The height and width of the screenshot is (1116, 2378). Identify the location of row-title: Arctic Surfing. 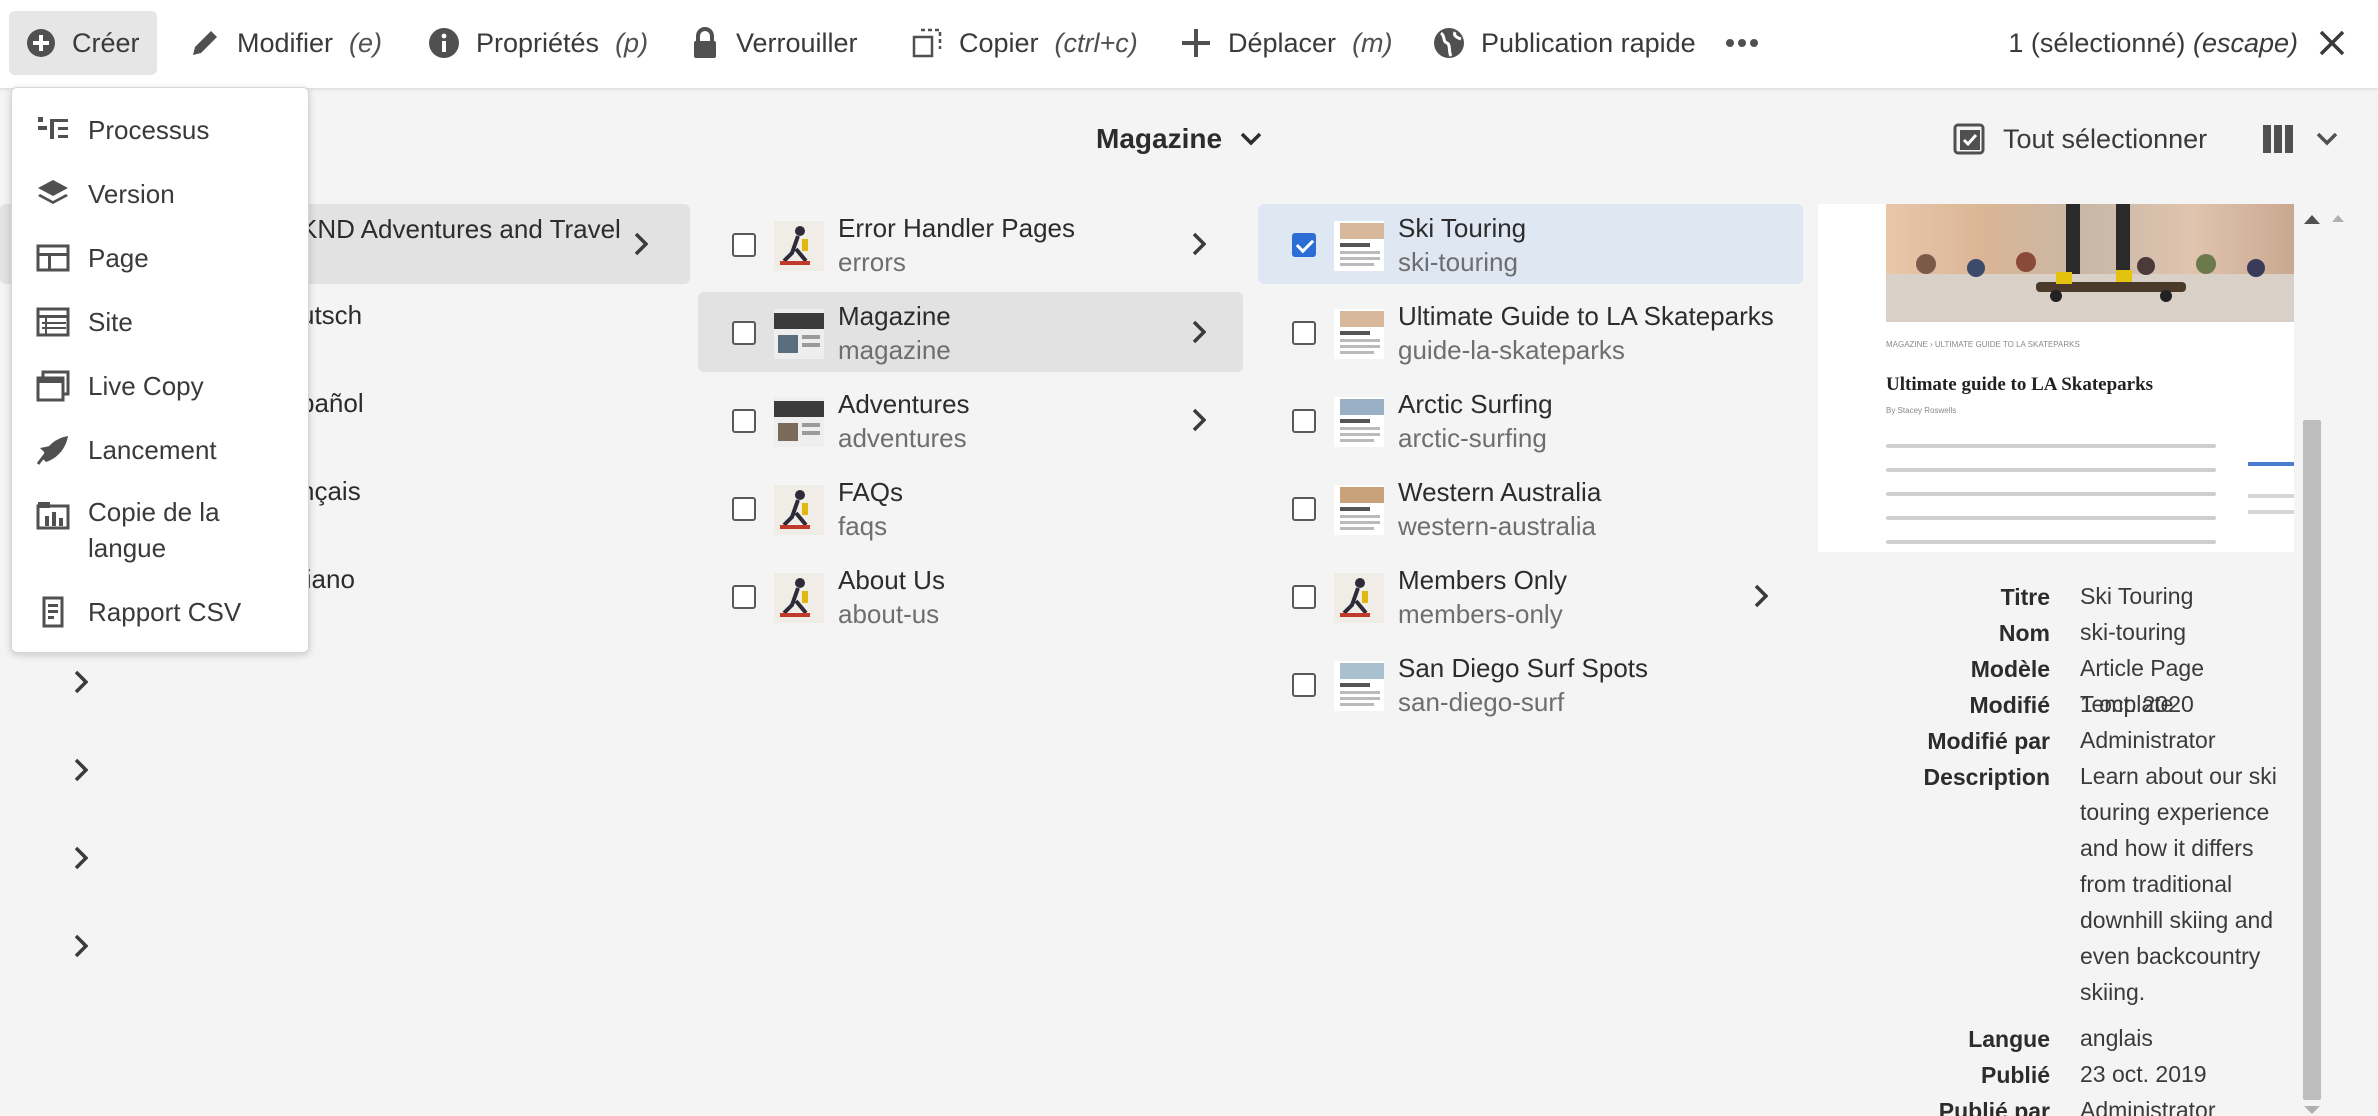
(1475, 404).